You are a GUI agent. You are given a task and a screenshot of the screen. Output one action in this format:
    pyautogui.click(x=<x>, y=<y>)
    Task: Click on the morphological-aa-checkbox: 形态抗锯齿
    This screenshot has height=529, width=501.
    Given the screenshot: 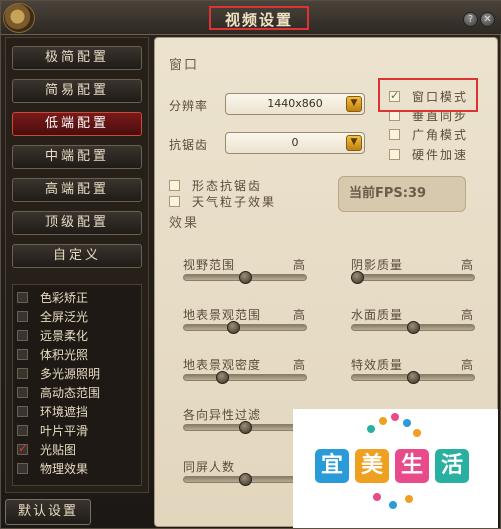 What is the action you would take?
    pyautogui.click(x=215, y=186)
    